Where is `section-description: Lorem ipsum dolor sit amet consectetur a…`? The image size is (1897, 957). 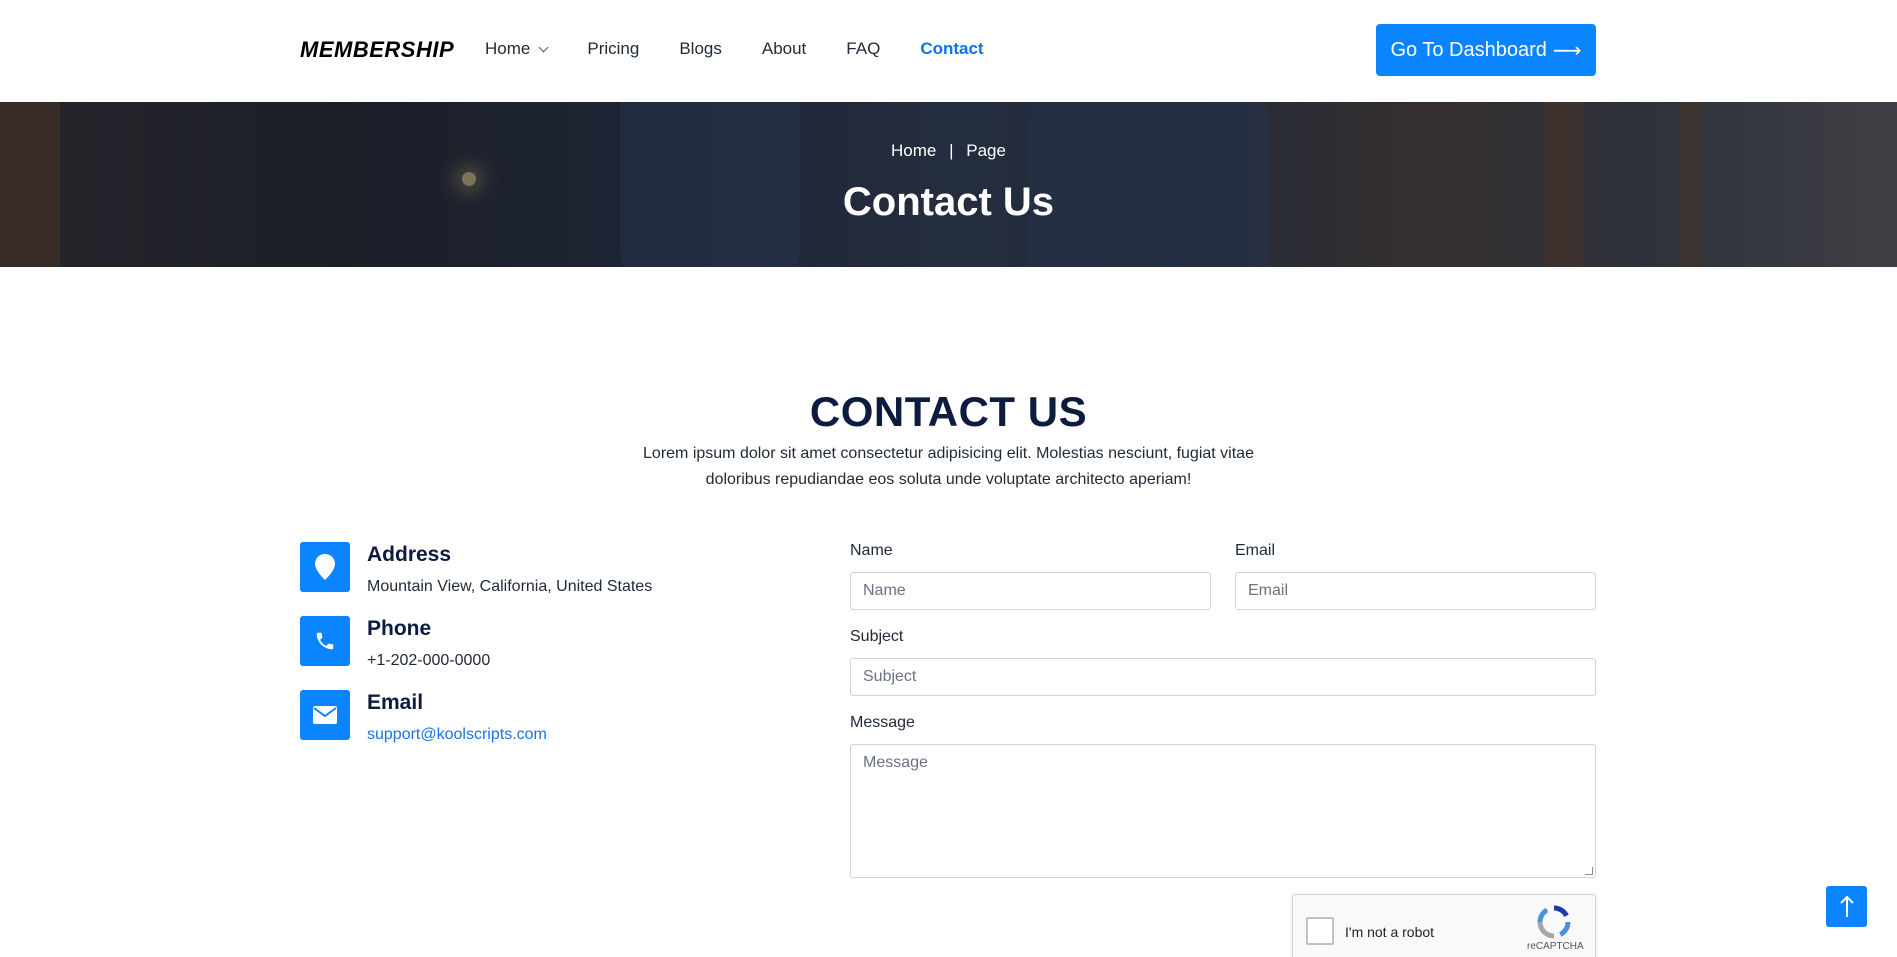 section-description: Lorem ipsum dolor sit amet consectetur a… is located at coordinates (948, 466).